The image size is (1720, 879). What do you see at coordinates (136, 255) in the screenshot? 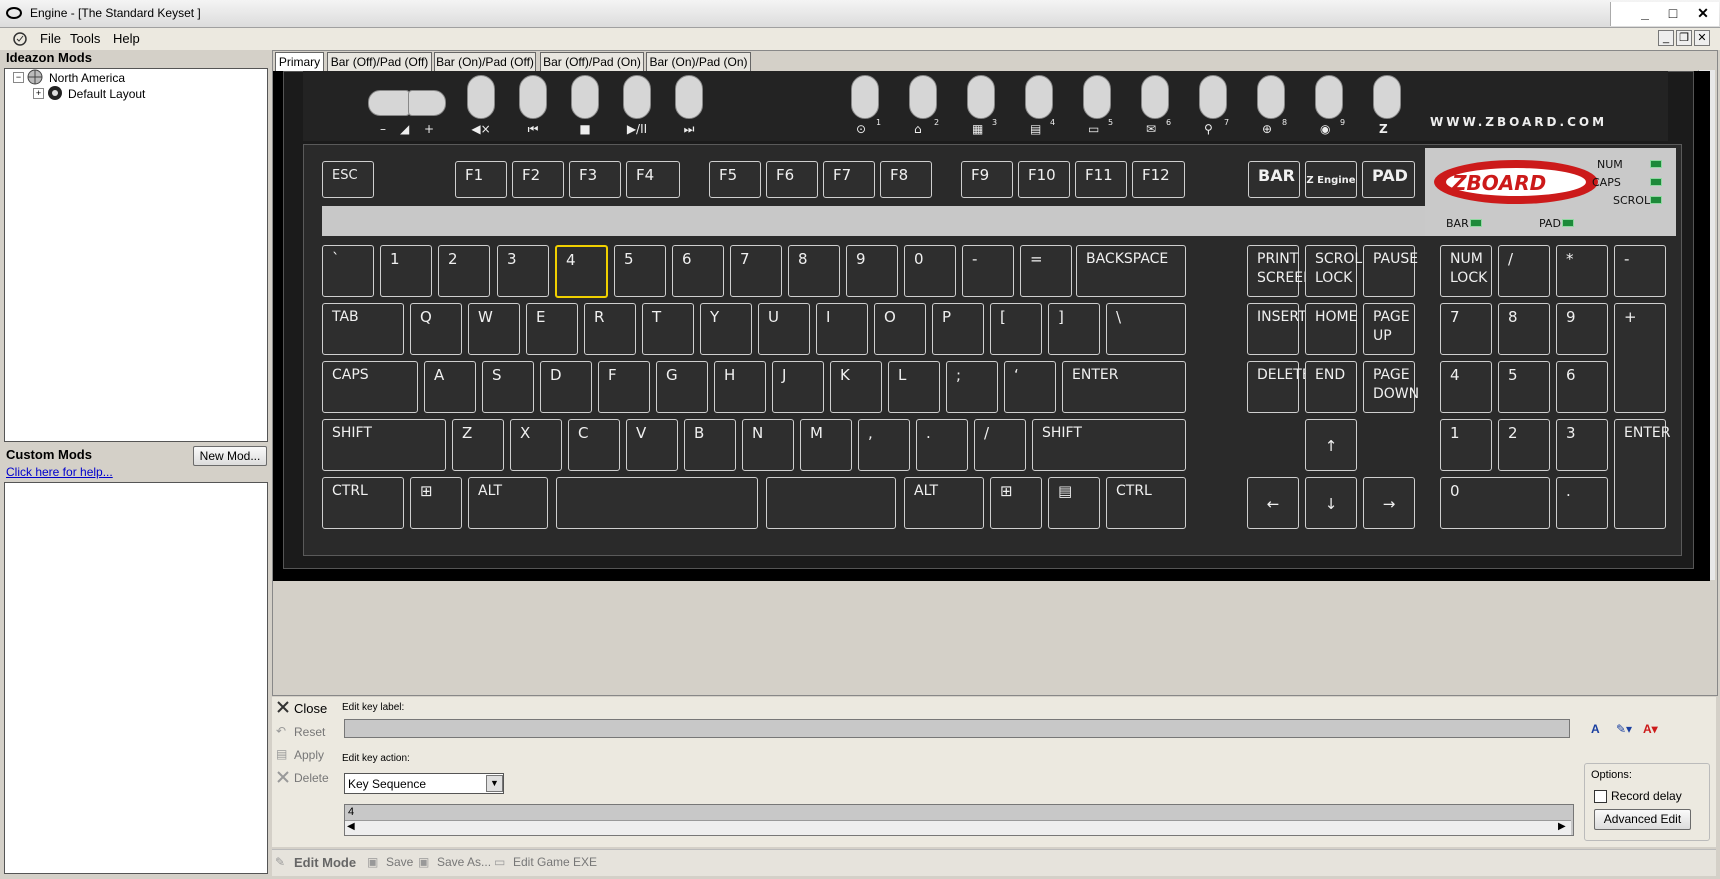
I see `ideazon-mods-tree: − North America + Default Layout` at bounding box center [136, 255].